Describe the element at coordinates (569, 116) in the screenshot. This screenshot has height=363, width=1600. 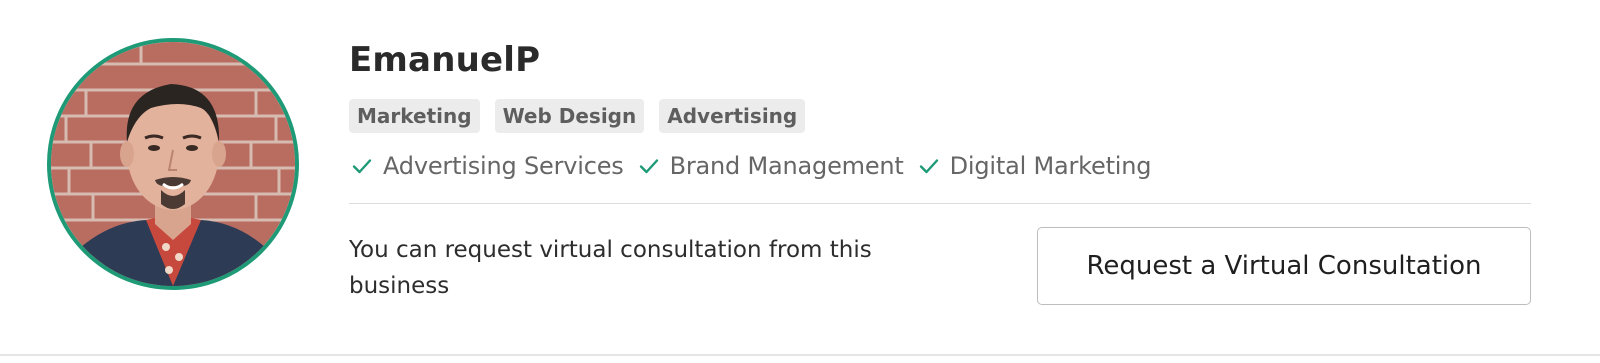
I see `tag-web-design: Web Design` at that location.